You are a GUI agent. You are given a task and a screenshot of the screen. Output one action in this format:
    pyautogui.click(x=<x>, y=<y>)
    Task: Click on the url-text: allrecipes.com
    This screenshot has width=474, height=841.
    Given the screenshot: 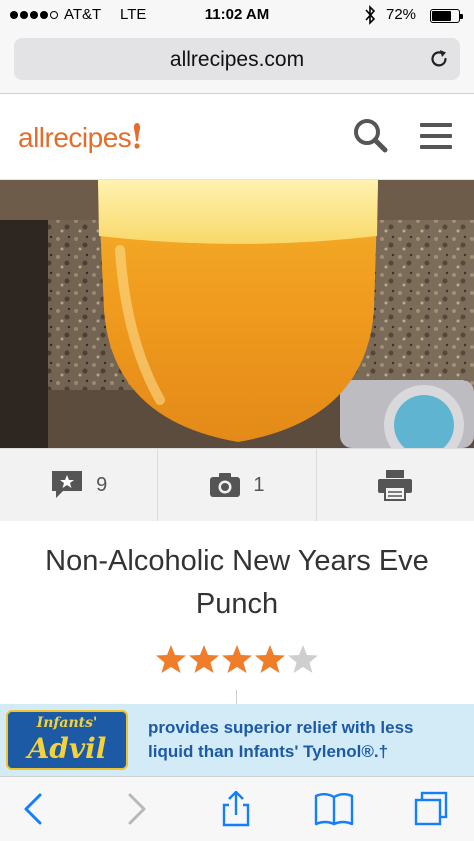 What is the action you would take?
    pyautogui.click(x=237, y=60)
    